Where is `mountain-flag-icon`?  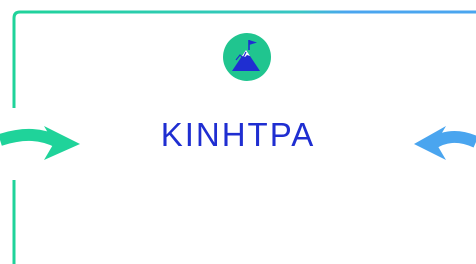 mountain-flag-icon is located at coordinates (247, 57).